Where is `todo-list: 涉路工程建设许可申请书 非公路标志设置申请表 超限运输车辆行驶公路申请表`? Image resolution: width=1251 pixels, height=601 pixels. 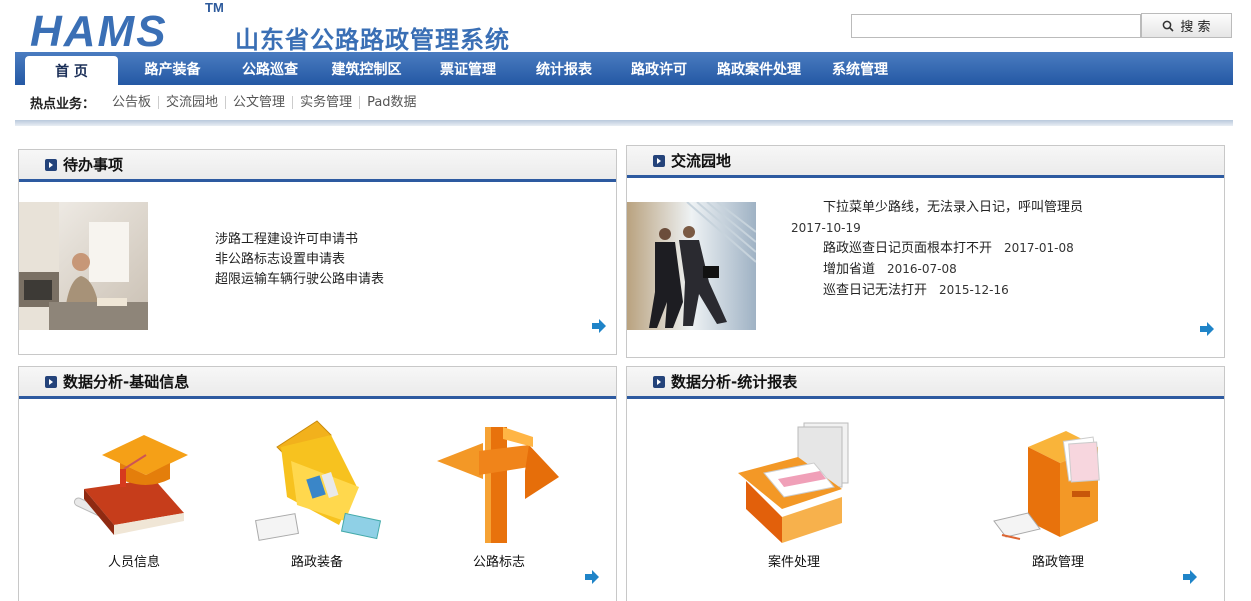
todo-list: 涉路工程建设许可申请书 非公路标志设置申请表 超限运输车辆行驶公路申请表 is located at coordinates (299, 260).